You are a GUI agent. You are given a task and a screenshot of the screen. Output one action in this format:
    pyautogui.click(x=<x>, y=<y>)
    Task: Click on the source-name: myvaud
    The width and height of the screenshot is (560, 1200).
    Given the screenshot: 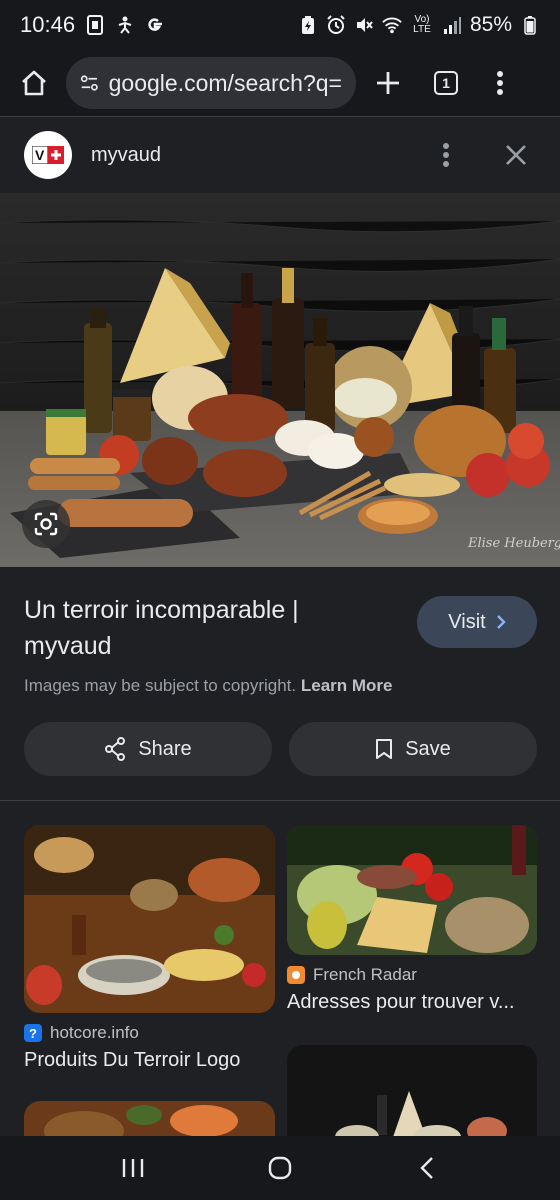 What is the action you would take?
    pyautogui.click(x=126, y=155)
    